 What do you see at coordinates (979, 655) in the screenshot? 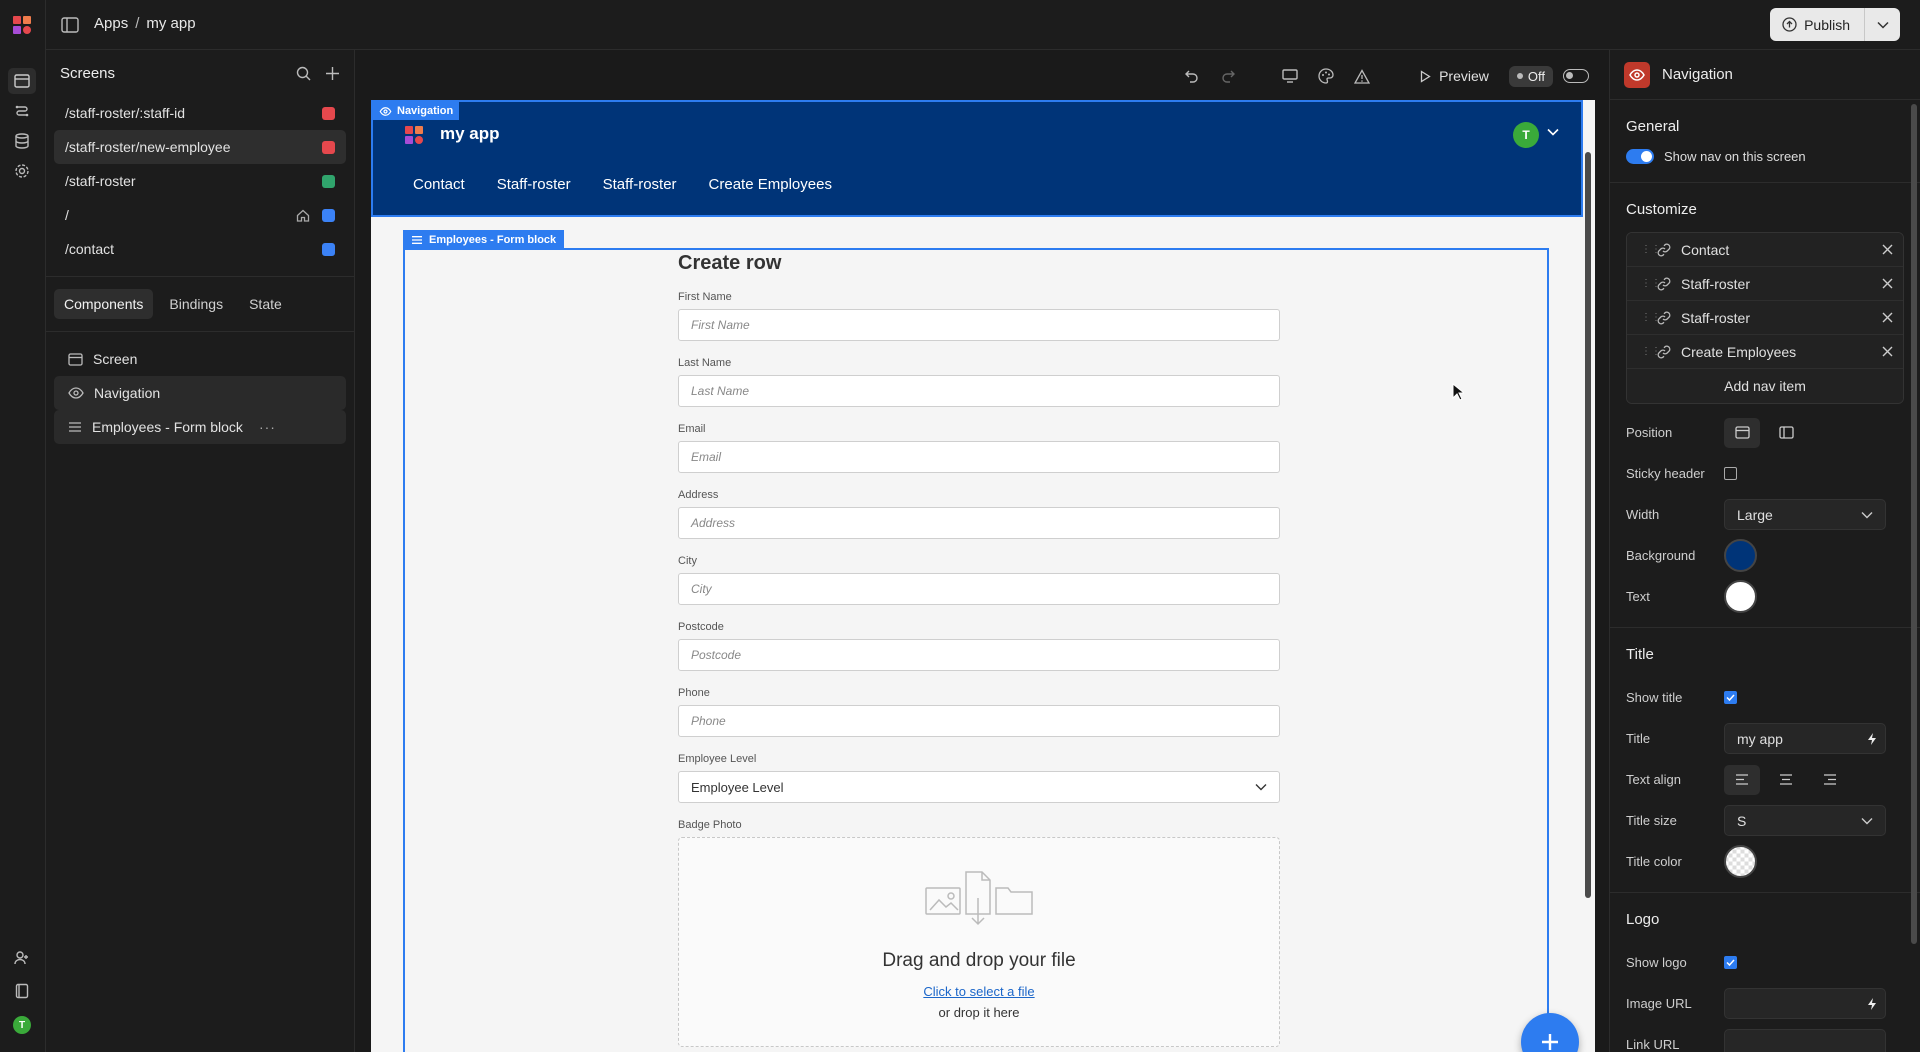
I see `text-input: Postcode` at bounding box center [979, 655].